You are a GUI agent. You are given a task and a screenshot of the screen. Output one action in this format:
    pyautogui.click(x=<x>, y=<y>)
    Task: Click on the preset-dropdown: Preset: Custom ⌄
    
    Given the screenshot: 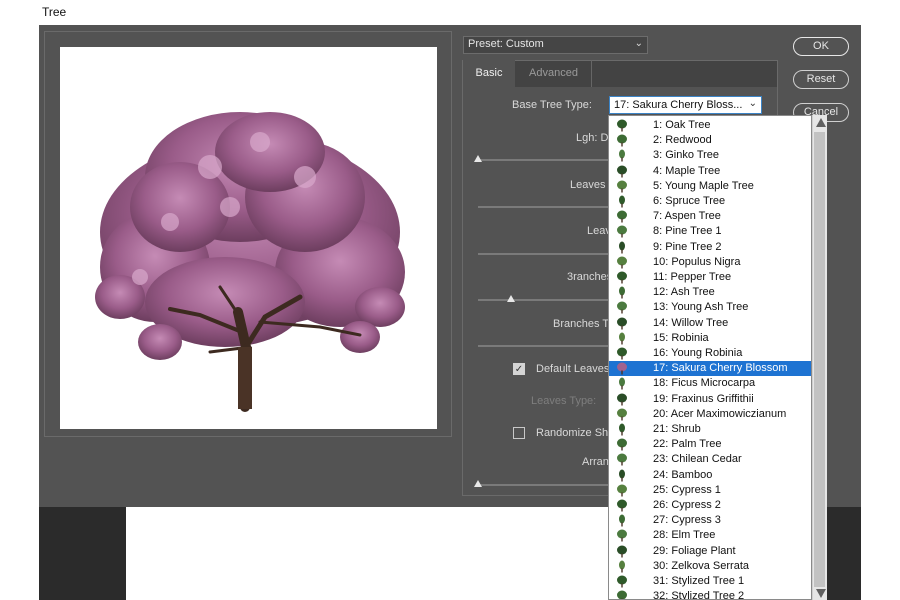 What is the action you would take?
    pyautogui.click(x=555, y=45)
    